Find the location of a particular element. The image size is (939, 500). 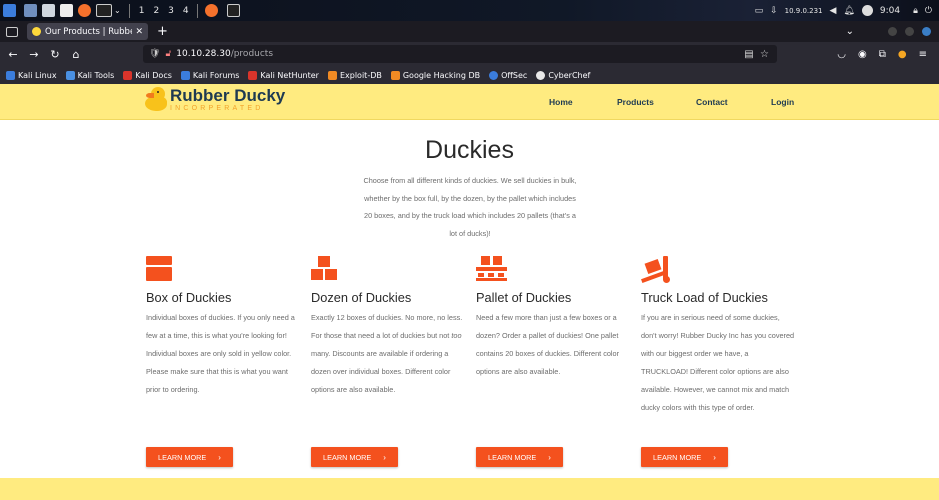

lock-icon: 🔒︎ is located at coordinates (915, 11).